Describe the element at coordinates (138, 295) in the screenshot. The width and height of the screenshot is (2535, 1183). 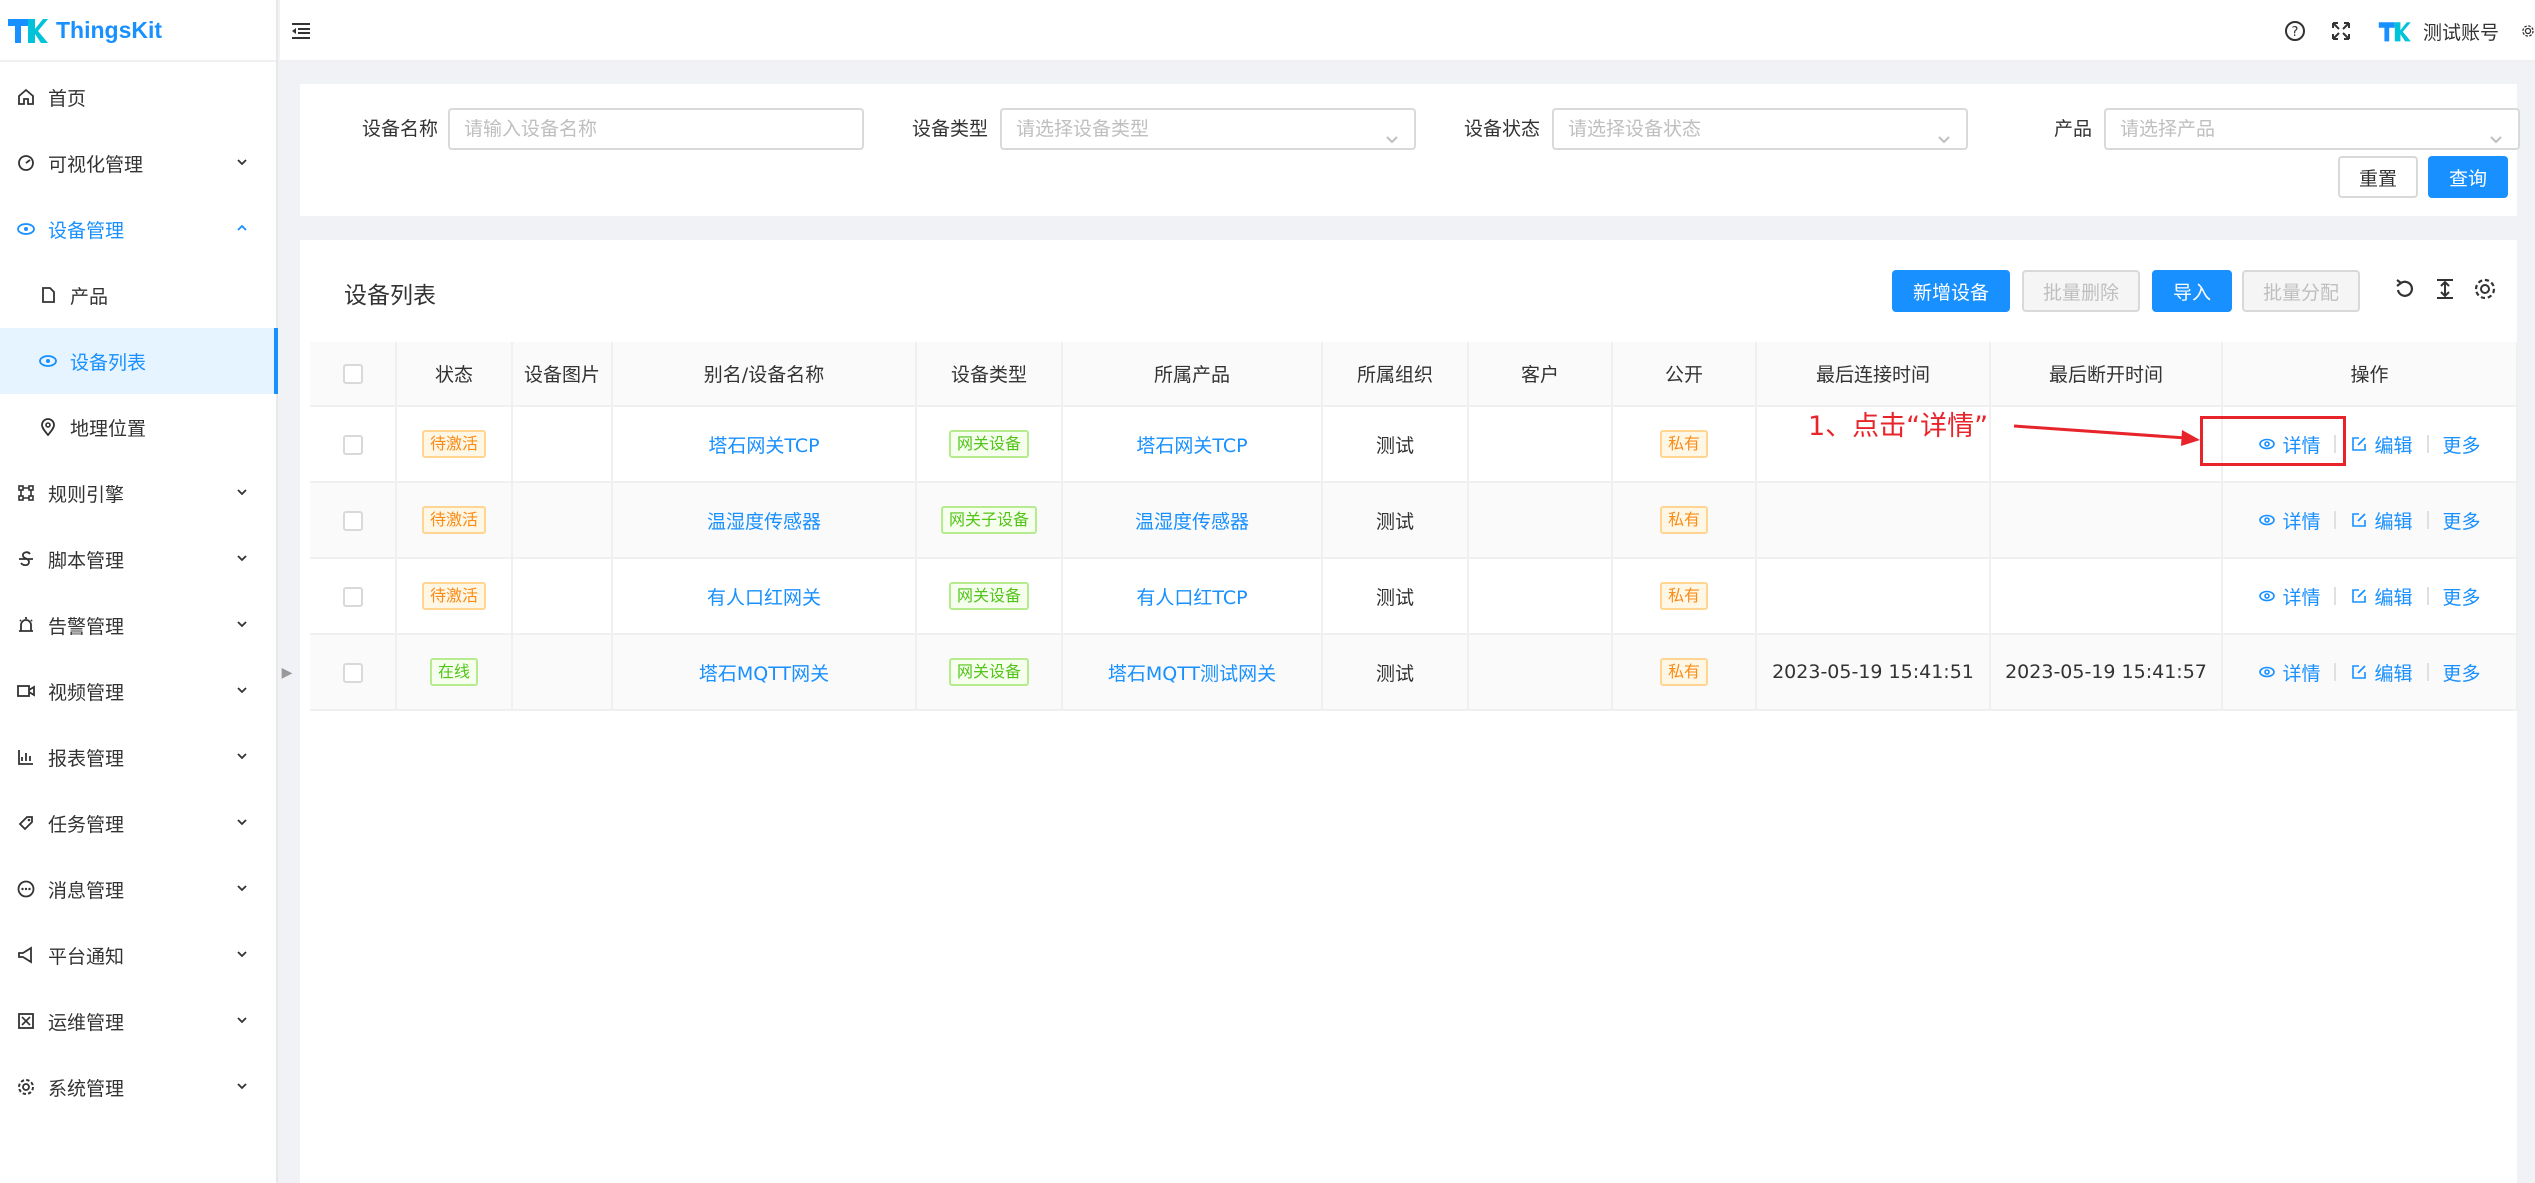
I see `sidebar-item-product: 产品` at that location.